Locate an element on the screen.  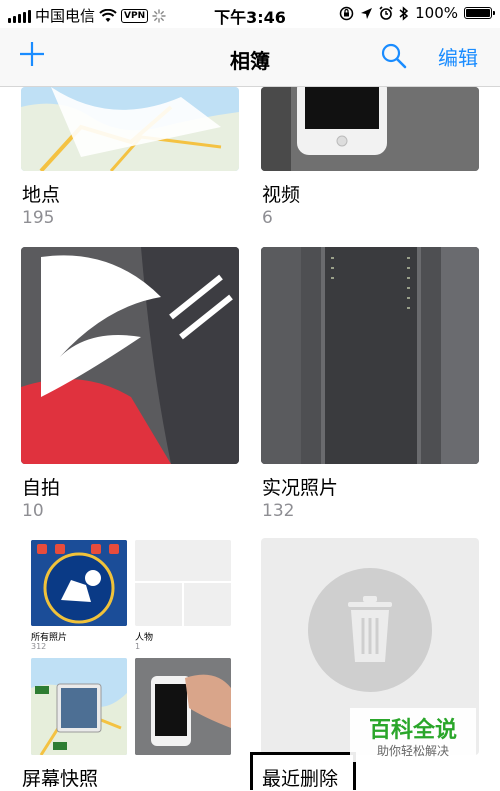
search-icon is located at coordinates (394, 56).